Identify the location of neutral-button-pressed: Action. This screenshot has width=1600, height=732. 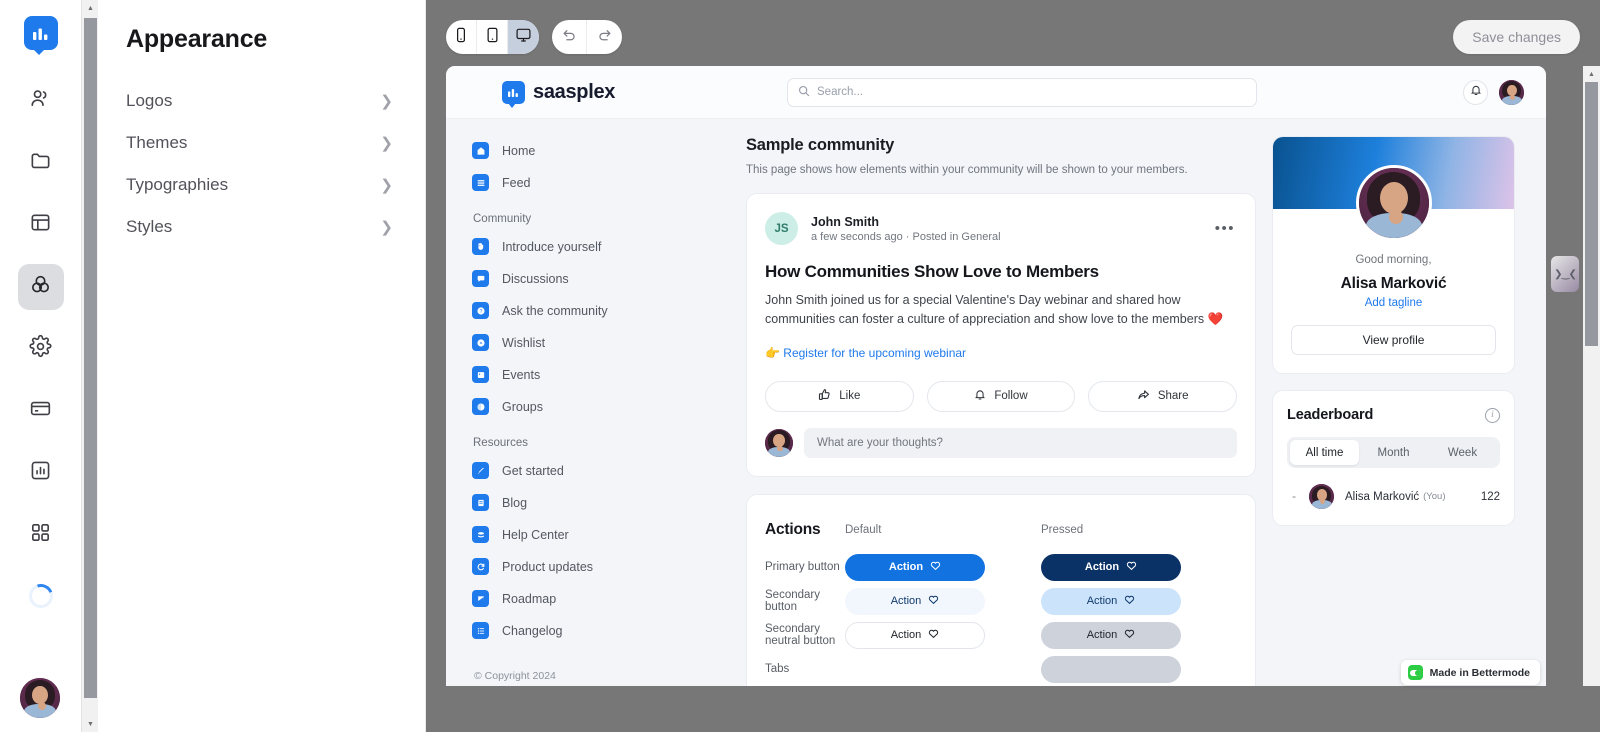
(1111, 635).